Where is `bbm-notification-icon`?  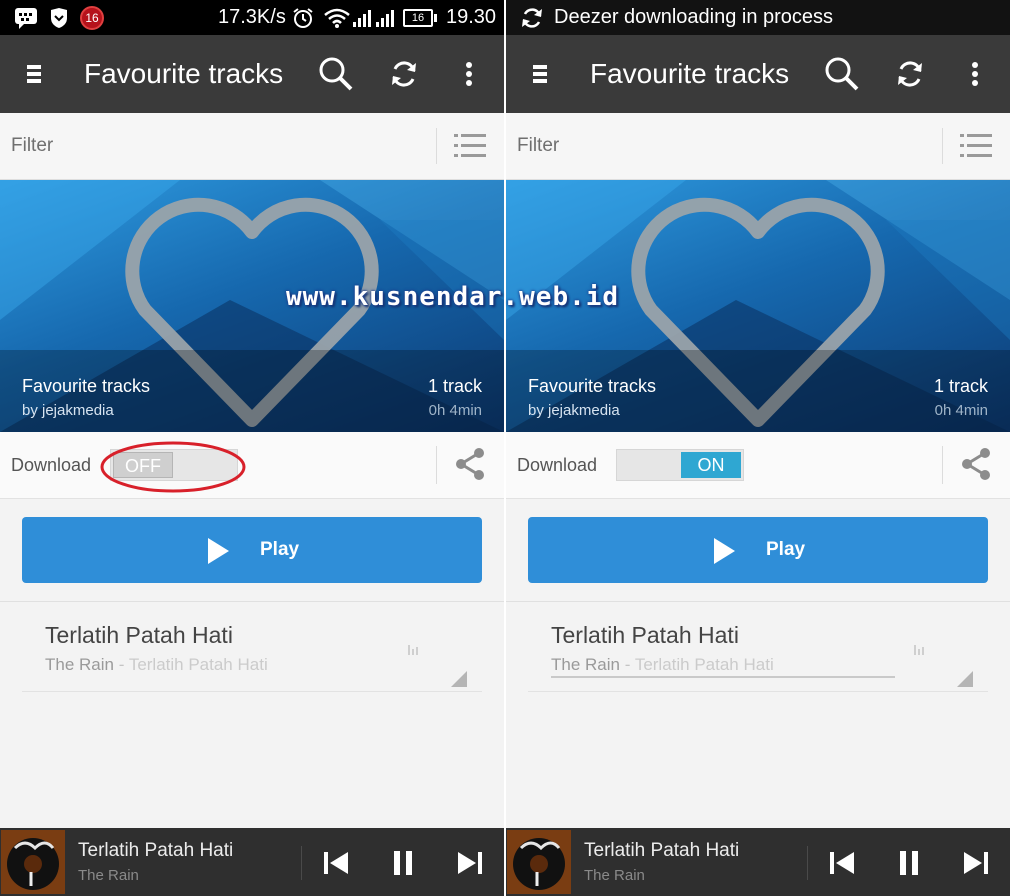
bbm-notification-icon is located at coordinates (26, 17).